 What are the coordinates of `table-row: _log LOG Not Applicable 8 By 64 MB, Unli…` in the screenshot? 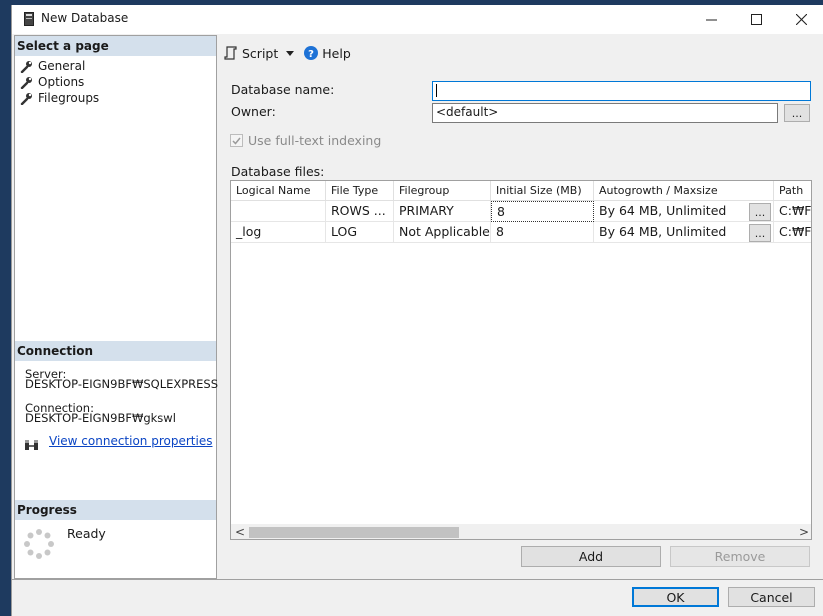 It's located at (521, 232).